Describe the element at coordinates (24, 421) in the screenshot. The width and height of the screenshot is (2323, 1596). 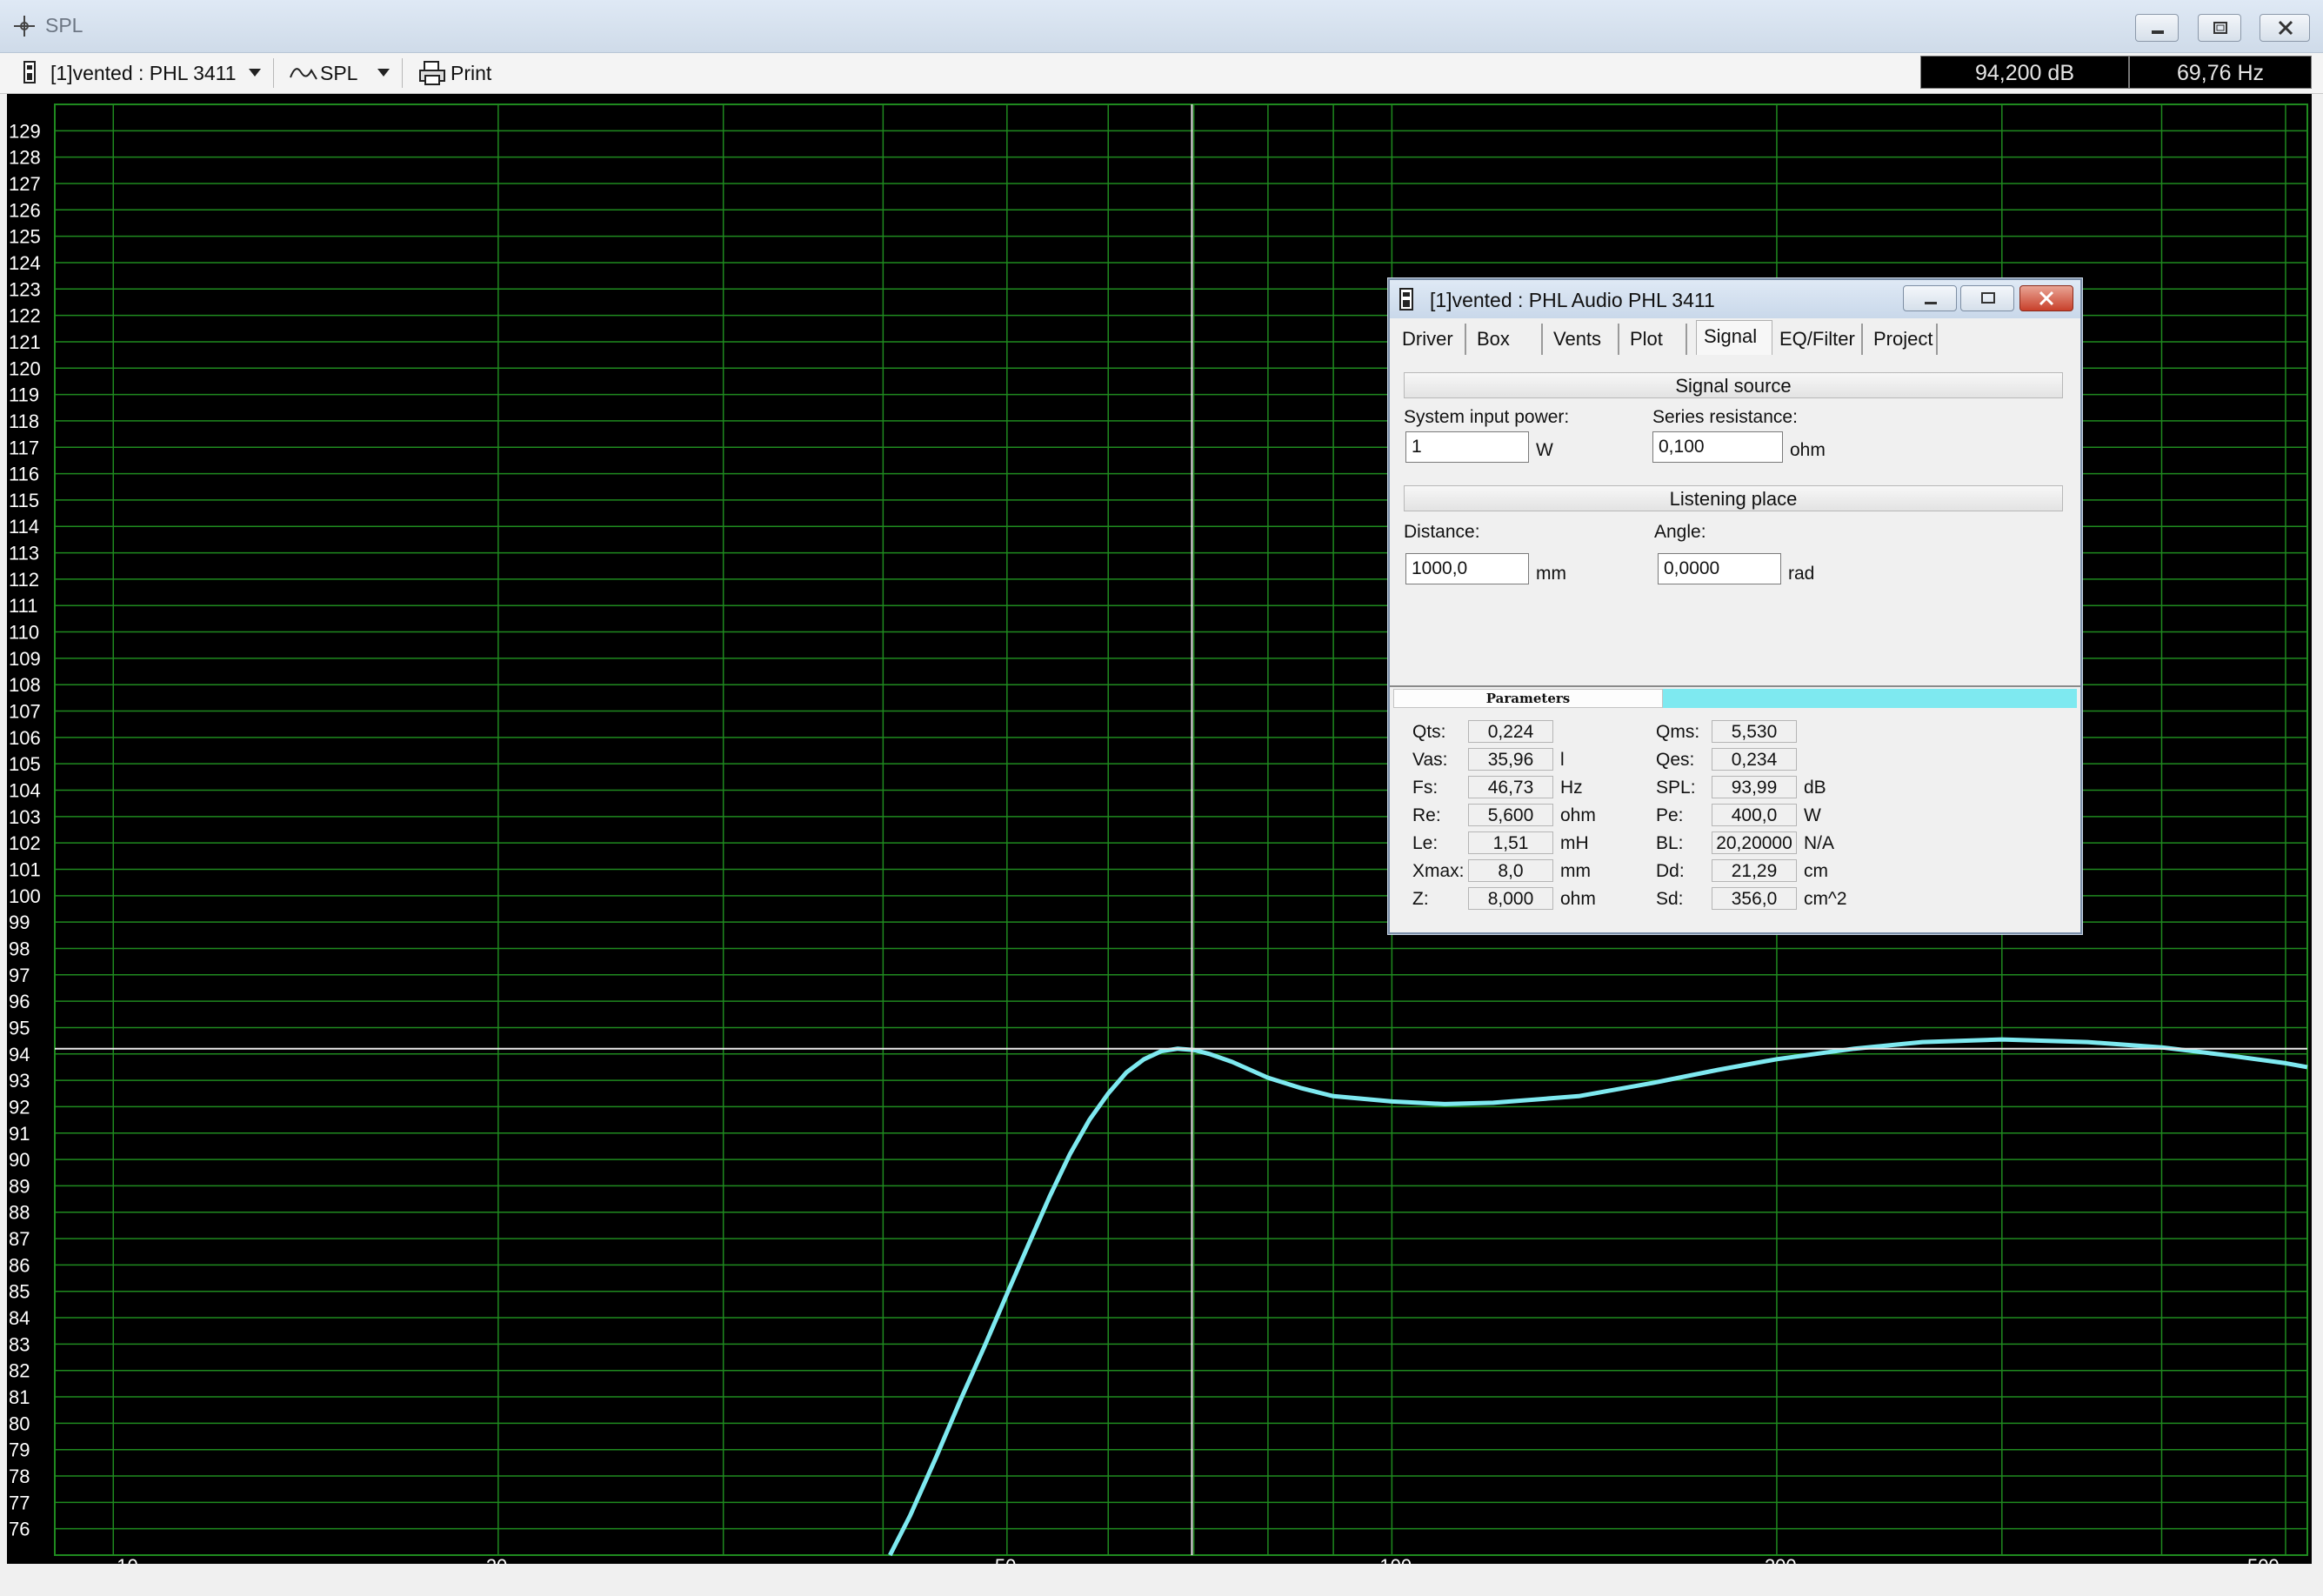
I see `y-tick-label: 118` at that location.